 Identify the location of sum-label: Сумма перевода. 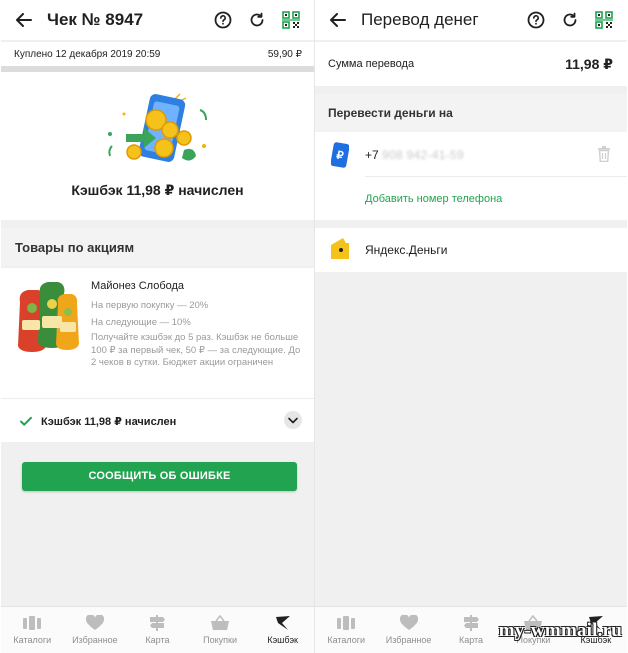
(371, 64).